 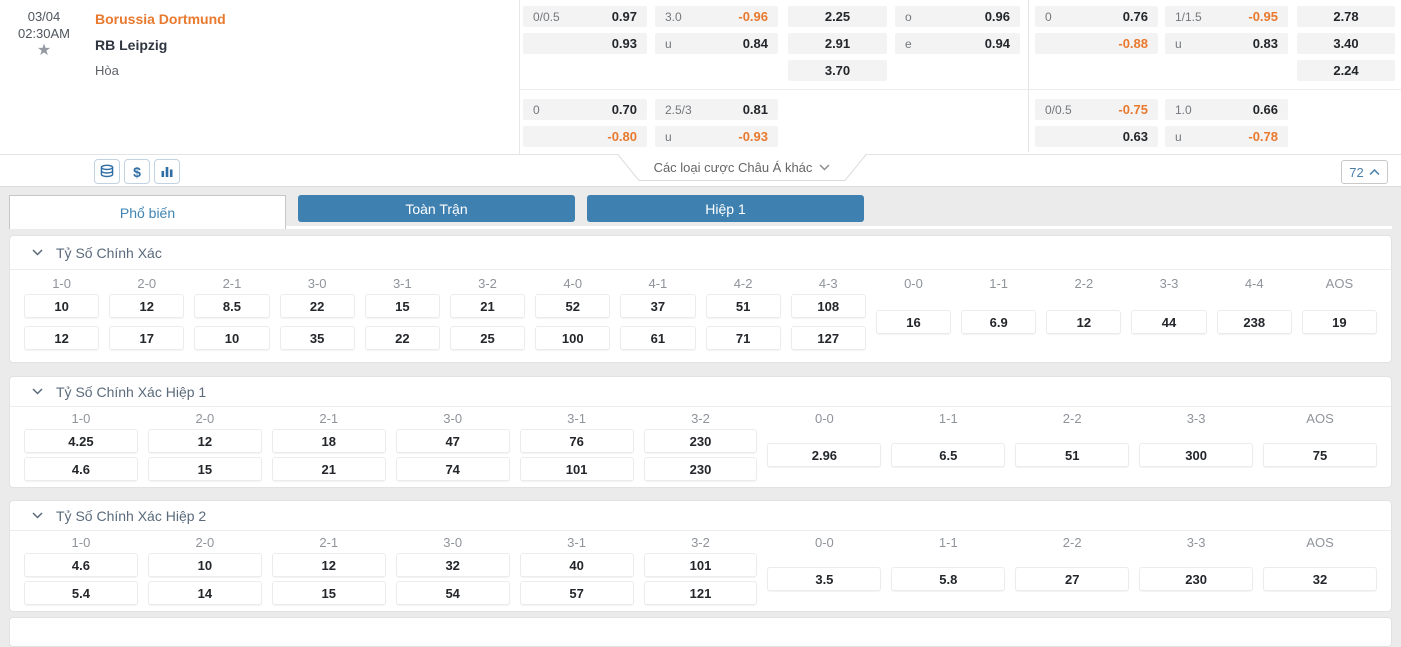 What do you see at coordinates (1178, 43) in the screenshot?
I see `under-label: u` at bounding box center [1178, 43].